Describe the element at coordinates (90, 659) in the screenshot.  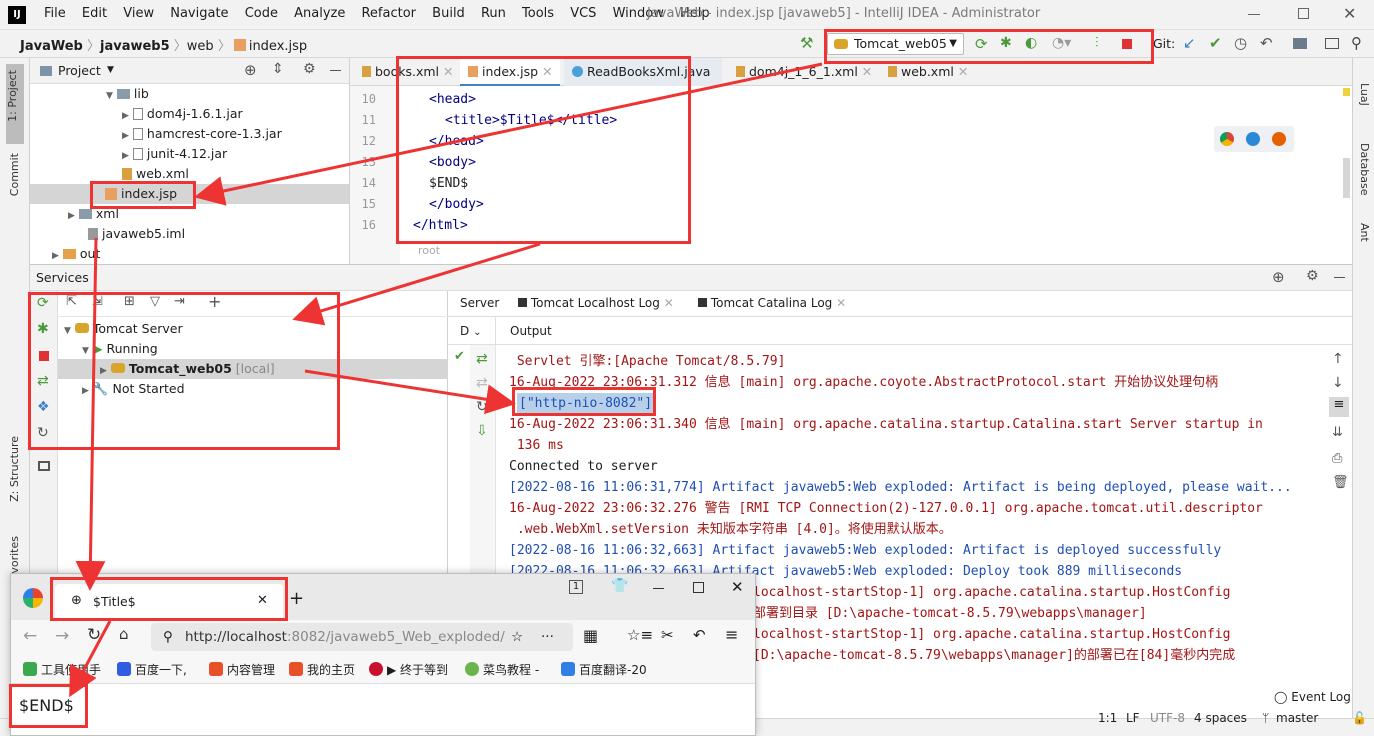
I see `arrow-tab-to-page` at that location.